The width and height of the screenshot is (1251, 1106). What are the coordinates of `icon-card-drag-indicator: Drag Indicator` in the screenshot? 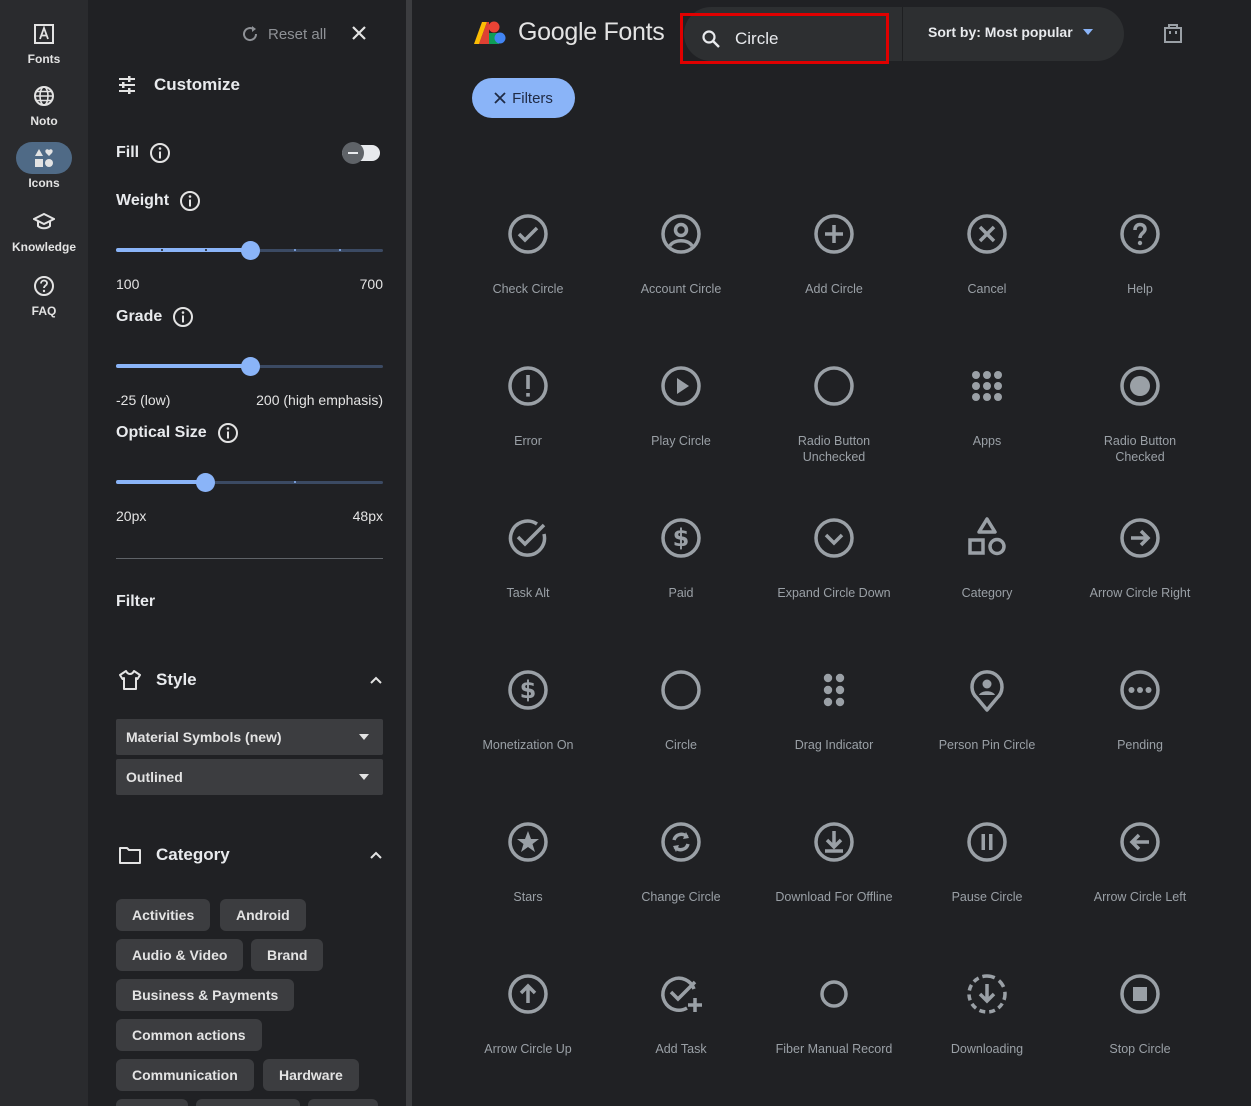 It's located at (834, 709).